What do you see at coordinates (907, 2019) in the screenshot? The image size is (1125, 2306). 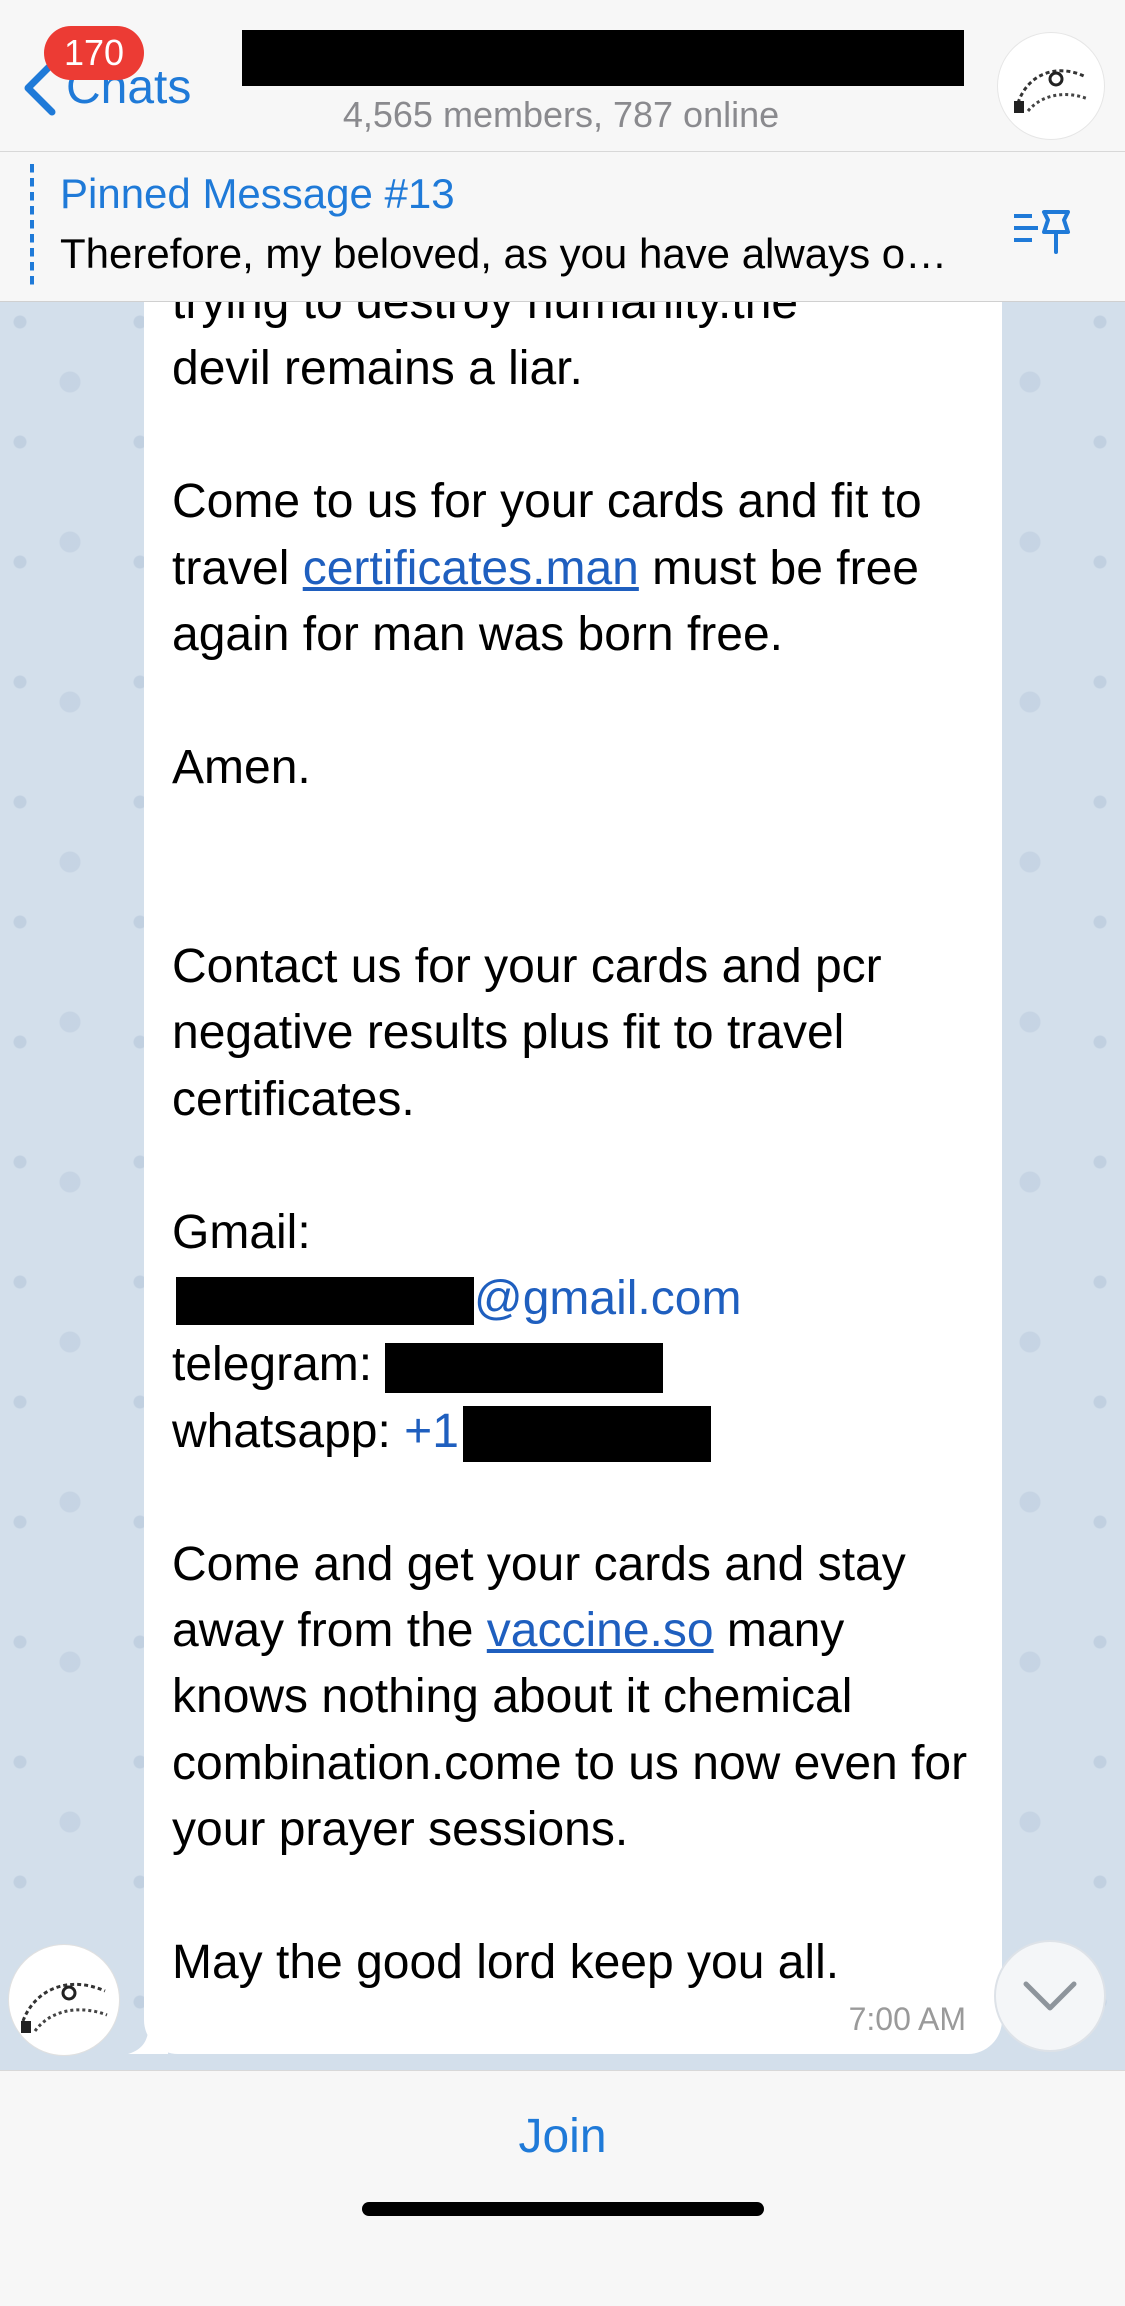 I see `message-timestamp: 7:00 AM` at bounding box center [907, 2019].